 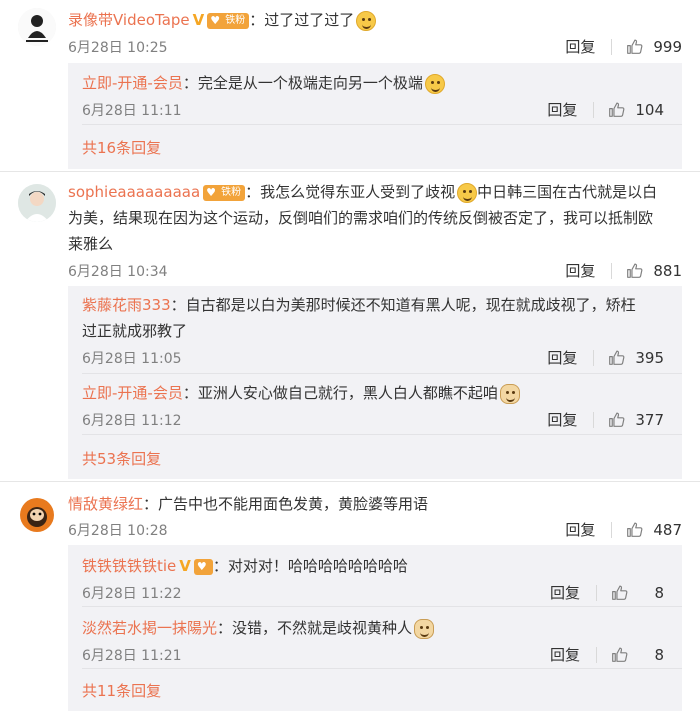 What do you see at coordinates (302, 20) in the screenshot?
I see `comment-body: ：过了过了过了` at bounding box center [302, 20].